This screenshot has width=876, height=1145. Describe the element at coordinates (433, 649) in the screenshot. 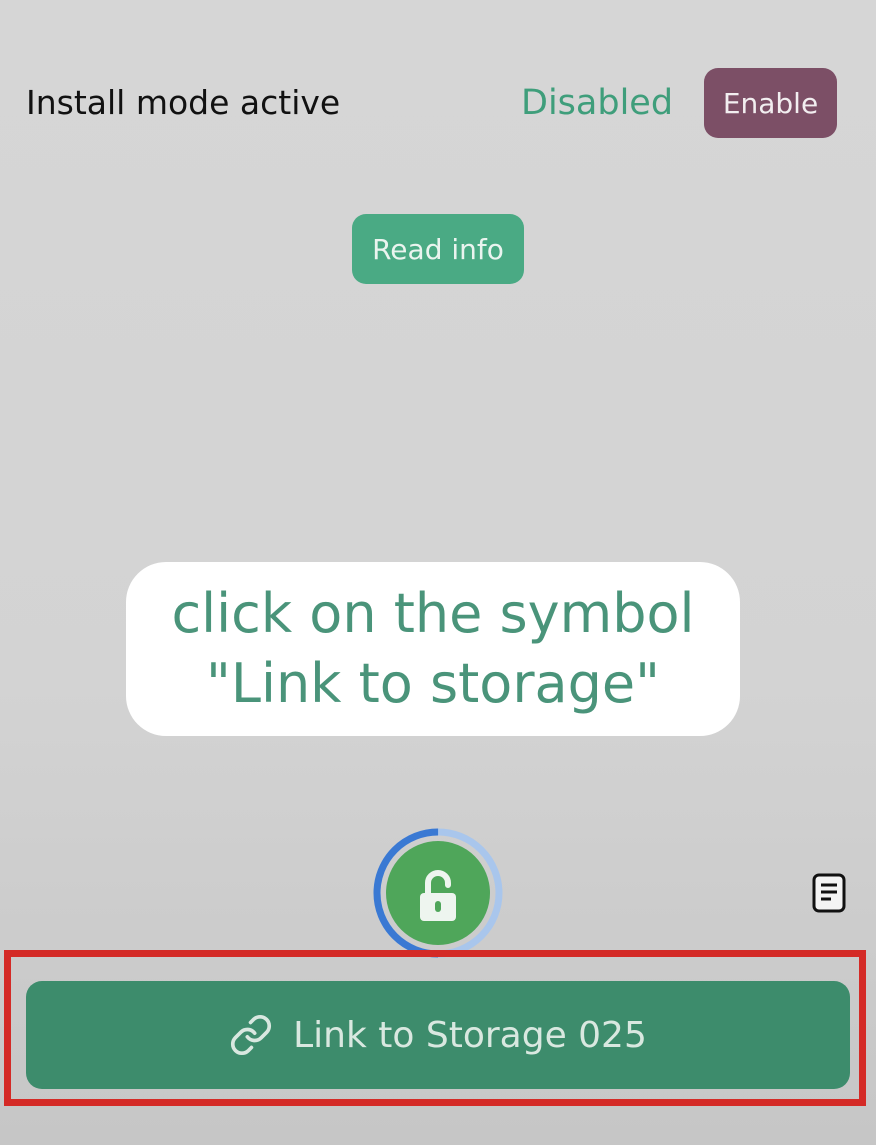

I see `instruction-tooltip: click on the symbol "Link to storage"` at that location.